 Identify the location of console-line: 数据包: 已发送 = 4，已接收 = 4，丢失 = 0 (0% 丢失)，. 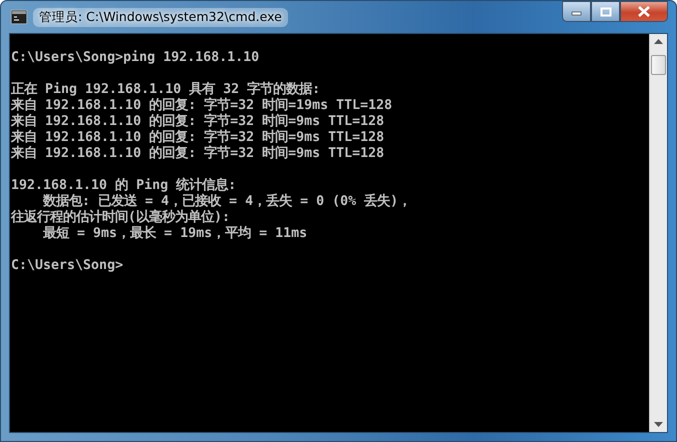
(227, 201).